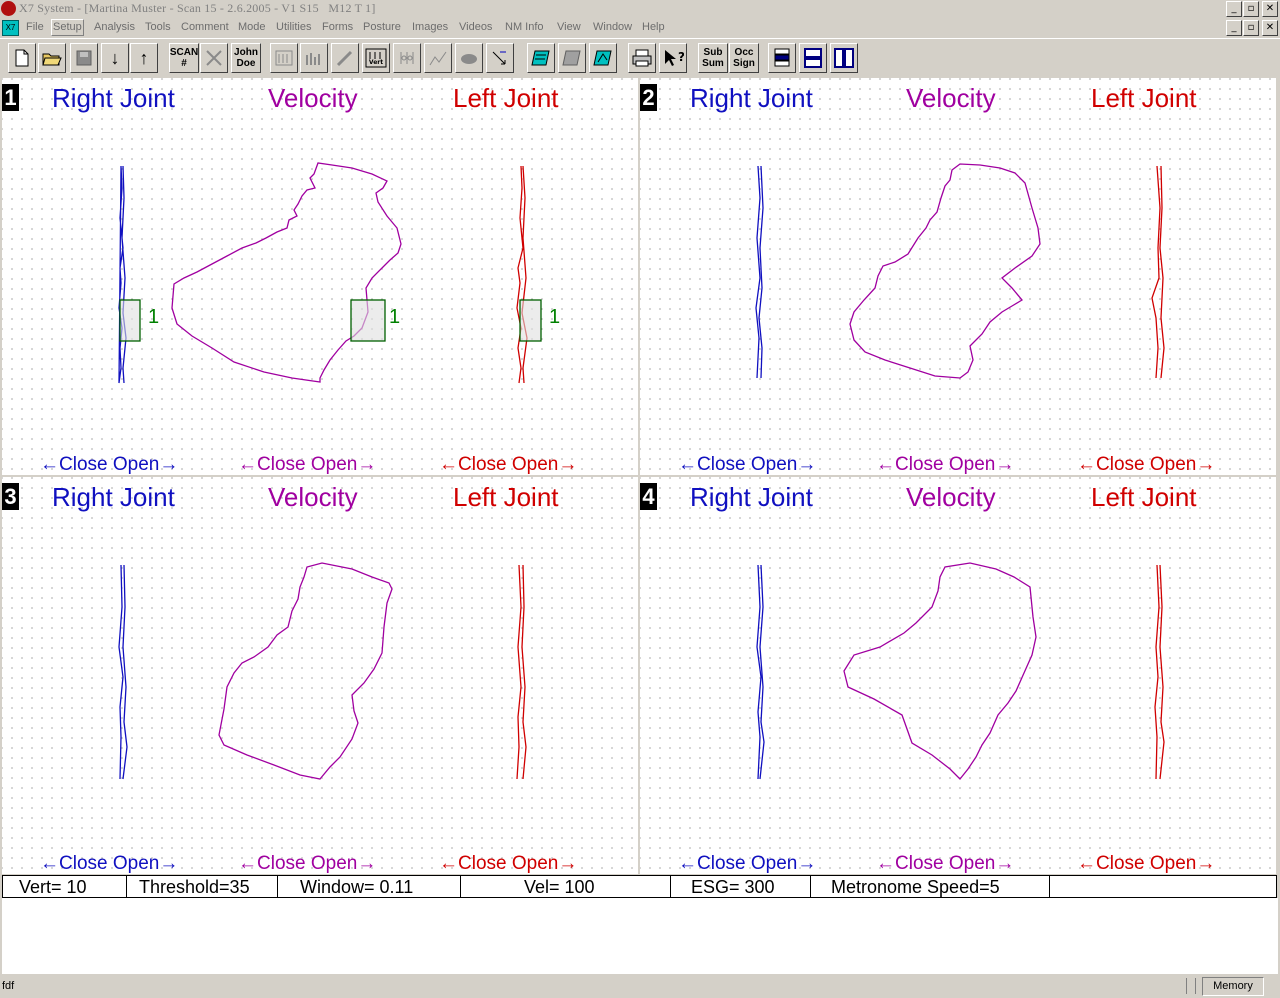  I want to click on marker-box-left, so click(530, 320).